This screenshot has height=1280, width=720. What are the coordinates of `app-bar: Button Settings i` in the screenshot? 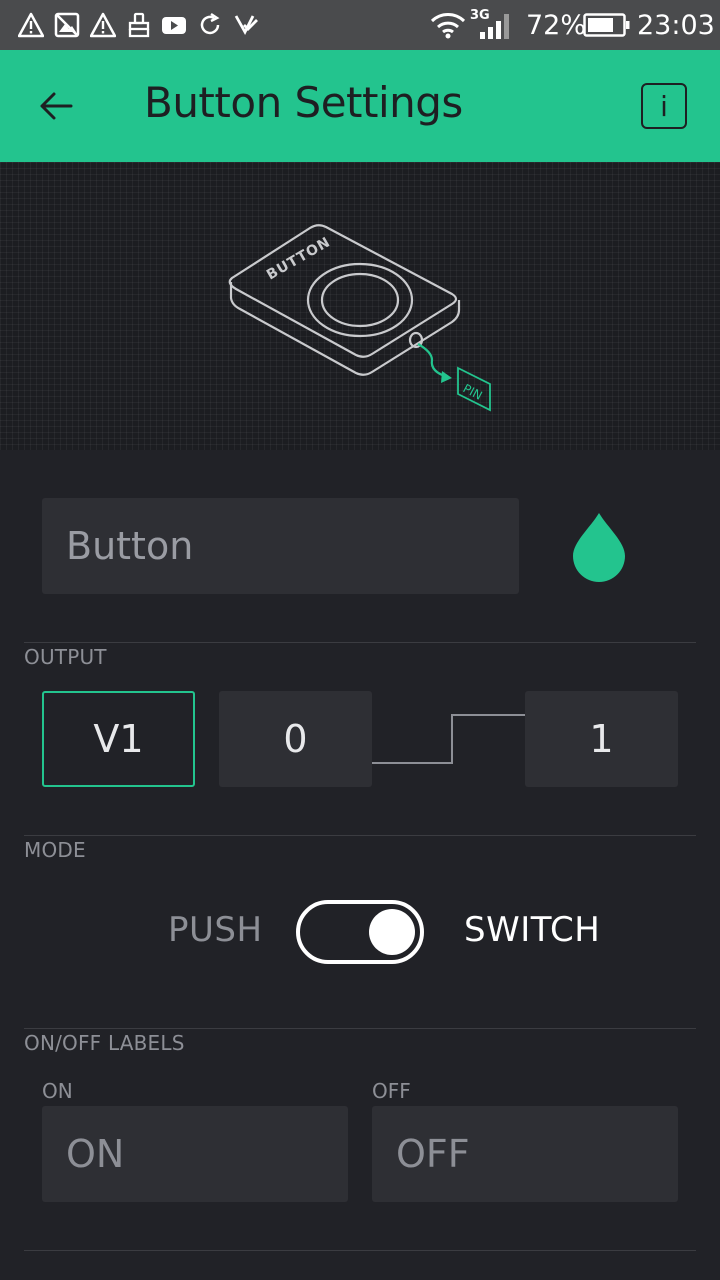 It's located at (360, 106).